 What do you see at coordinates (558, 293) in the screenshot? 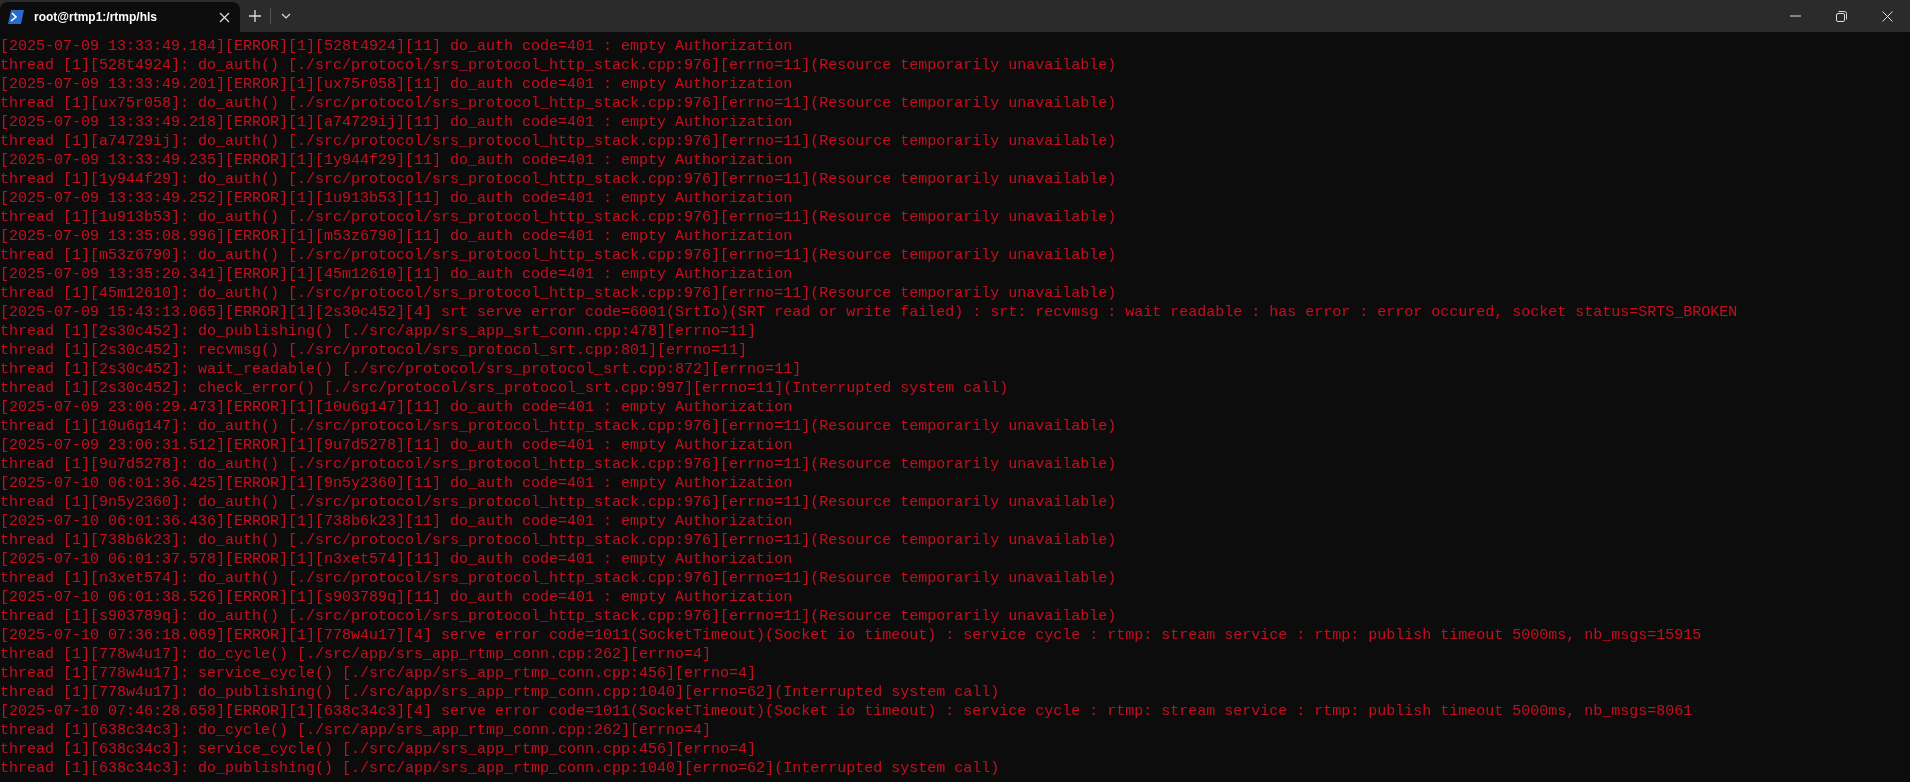
I see `log-line: thread [1][45m12610]: do_auth() [./src/protocol/srs_protocol_http_stack.cpp:976][errno=11](Resource temporarily unavailable)` at bounding box center [558, 293].